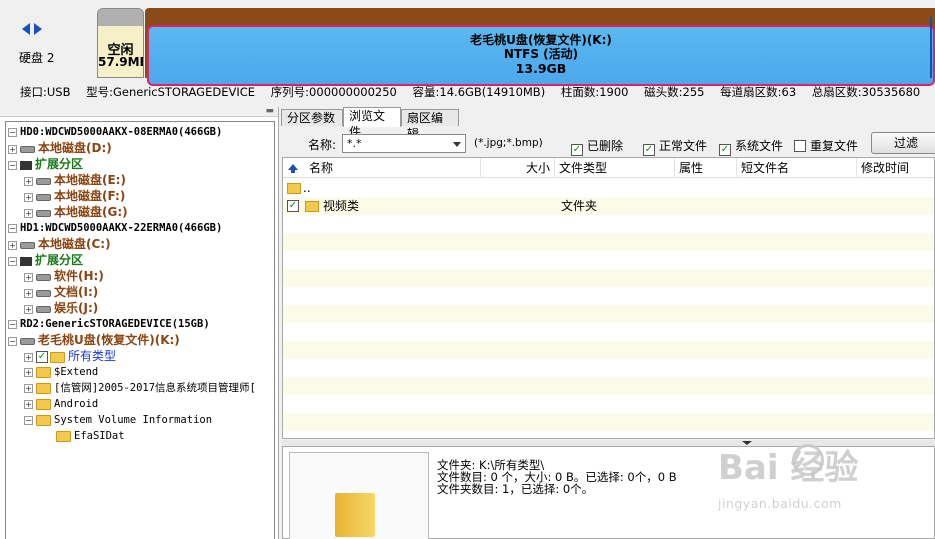 The width and height of the screenshot is (935, 539). I want to click on tree-node-extend: + $Extend, so click(61, 372).